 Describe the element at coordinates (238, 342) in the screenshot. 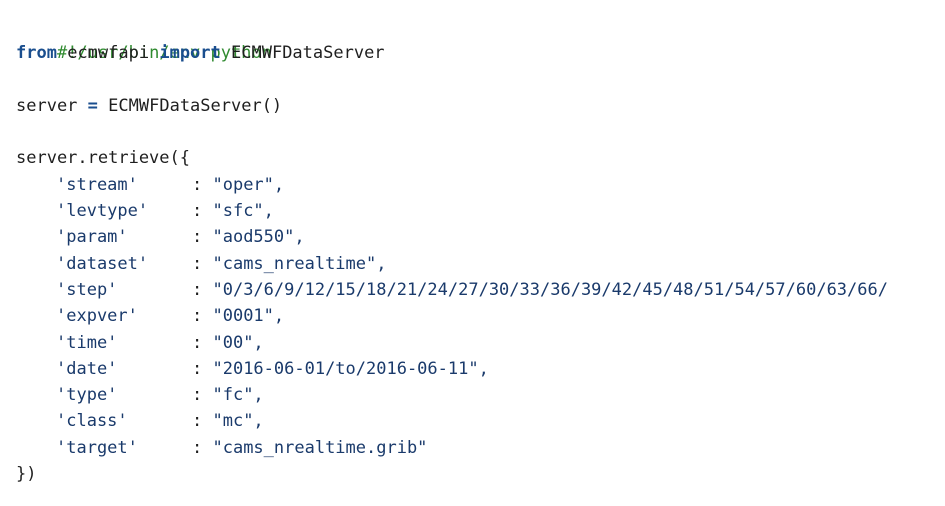

I see `param-value: "00",` at that location.